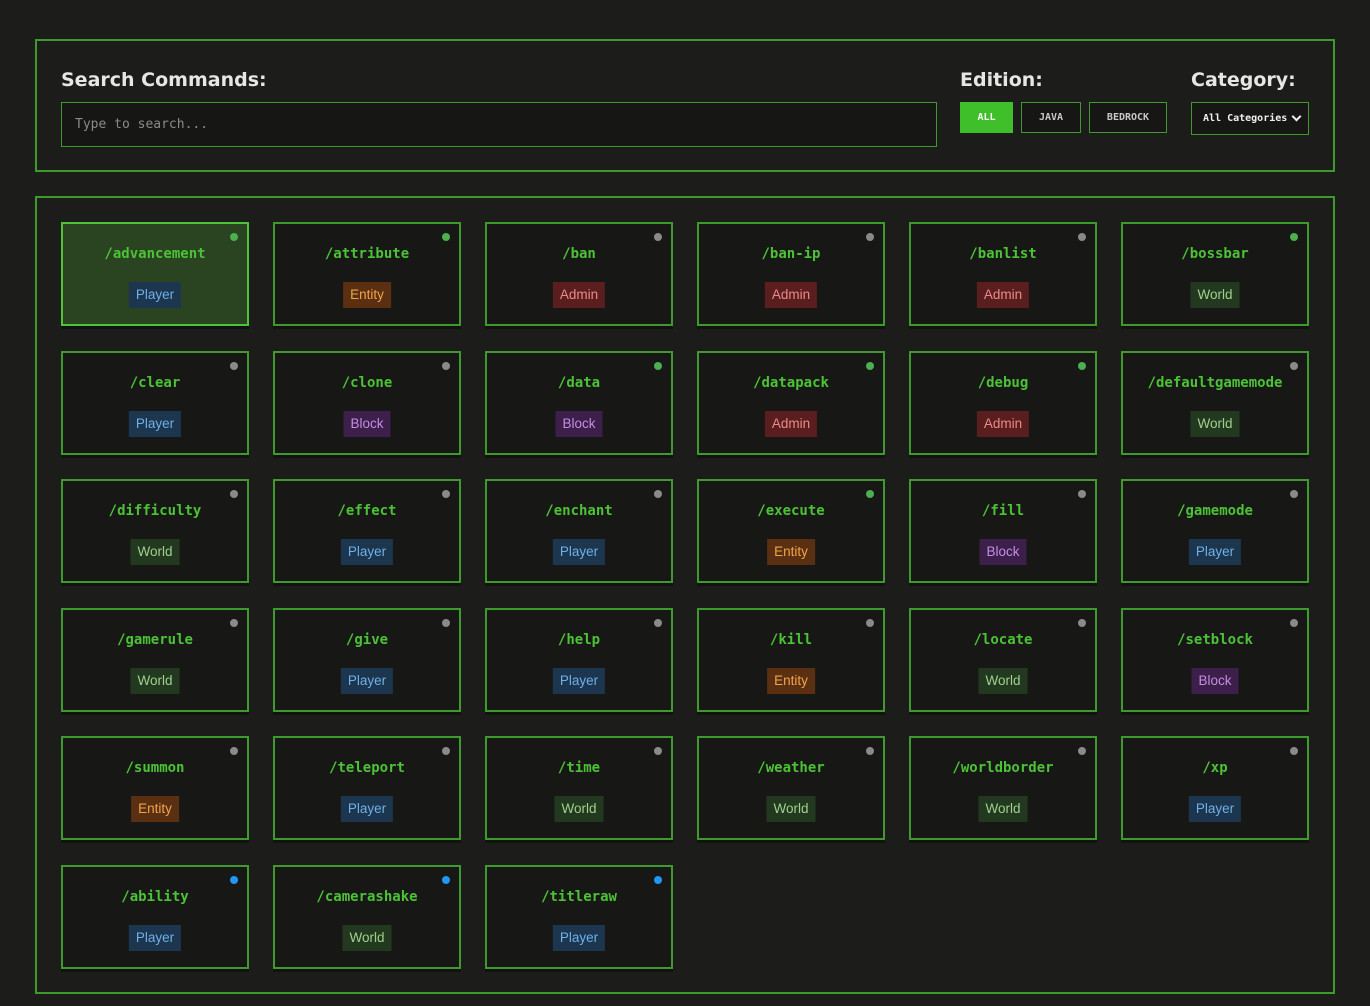  I want to click on command-card: /banlist Admin, so click(1003, 274).